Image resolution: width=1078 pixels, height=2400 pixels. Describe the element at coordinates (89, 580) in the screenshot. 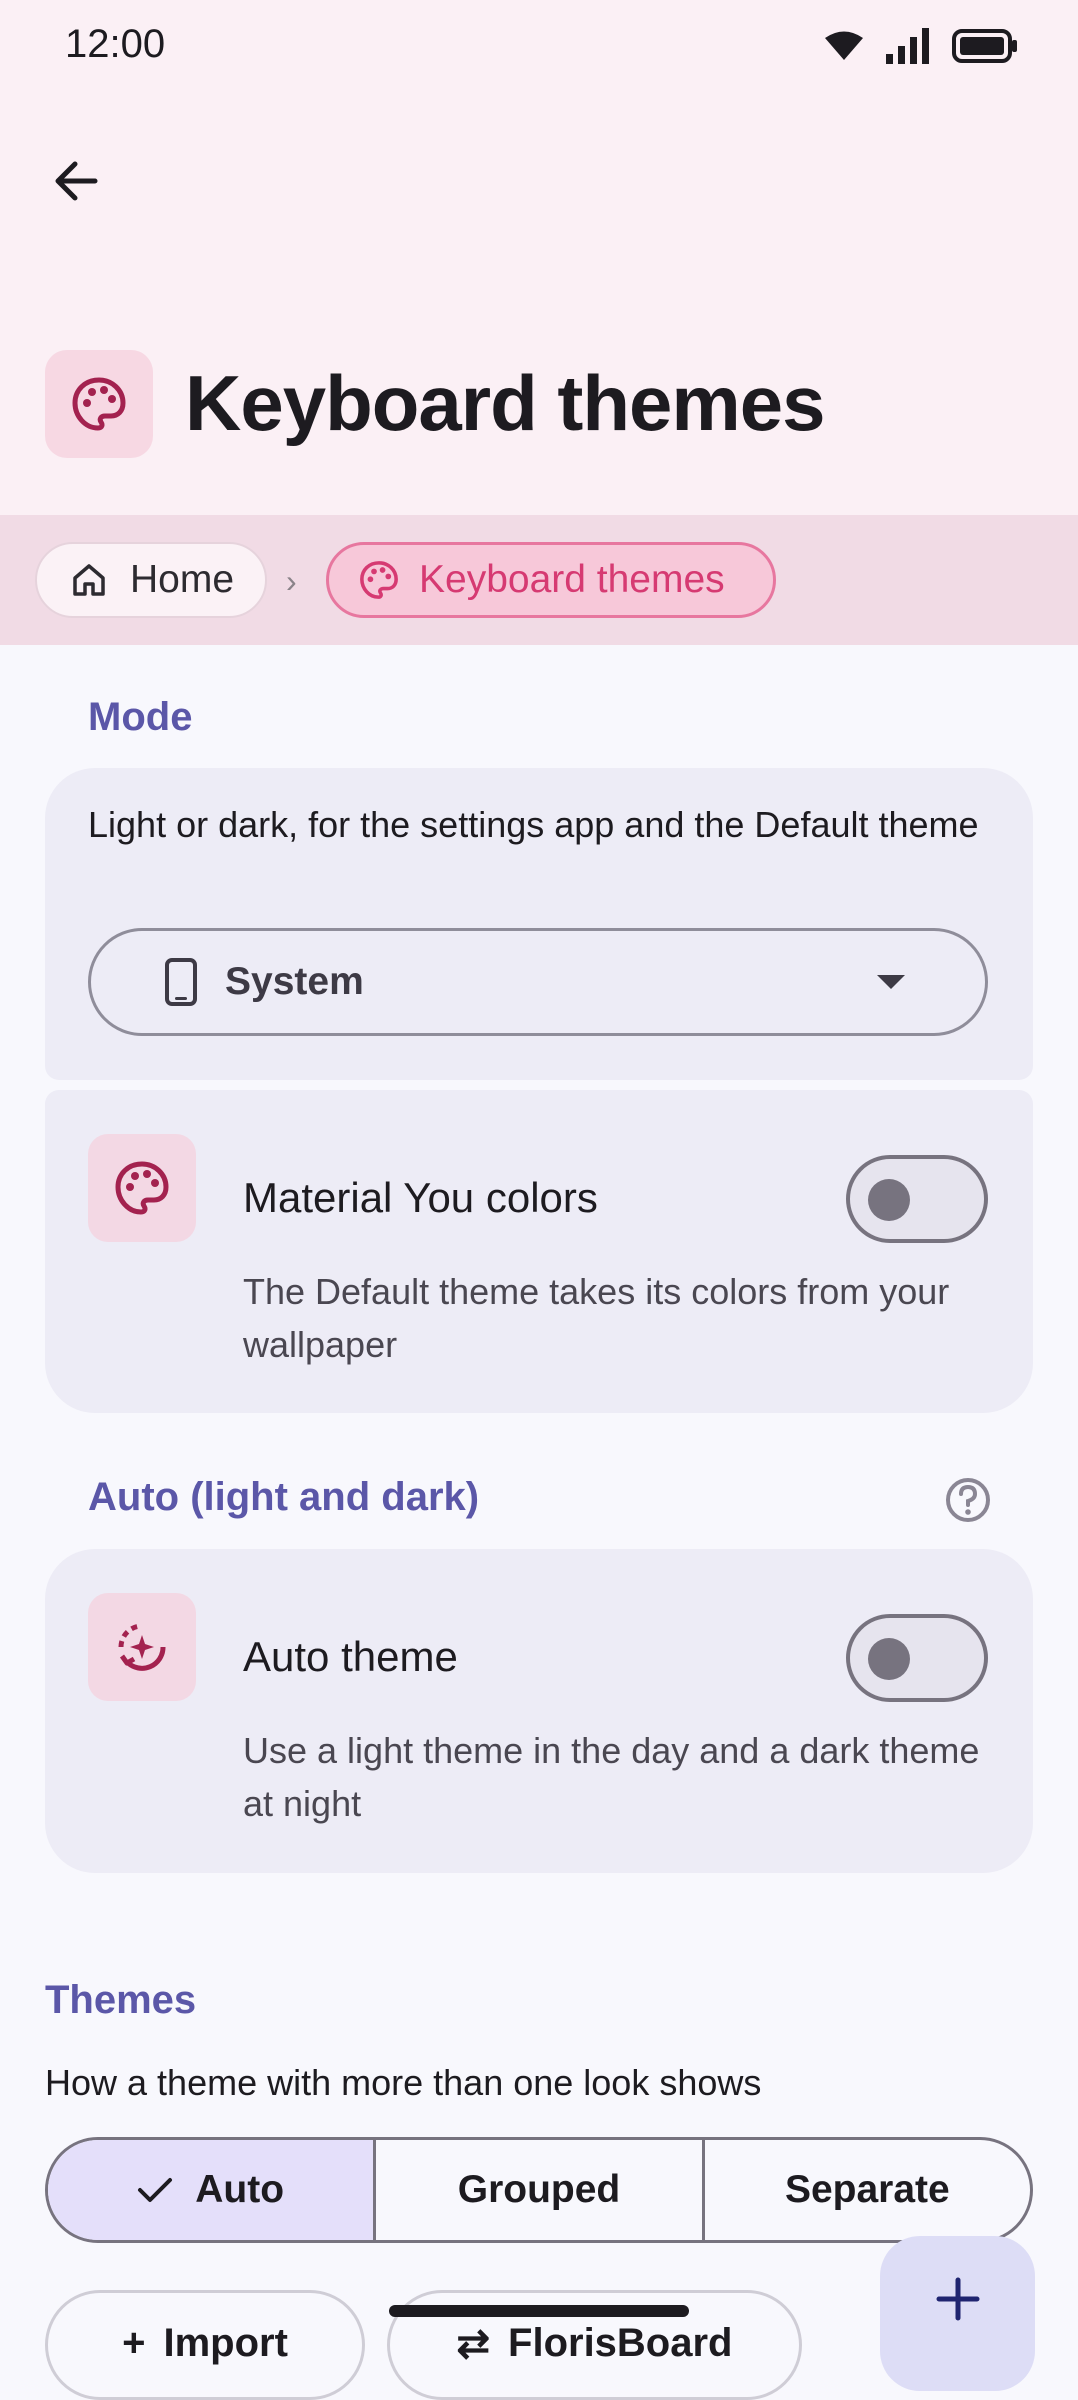

I see `home-icon` at that location.